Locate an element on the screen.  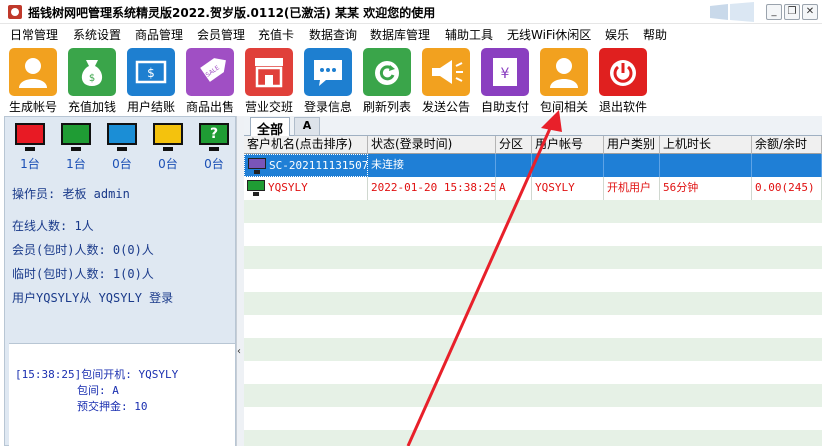
computer-online-icon is located at coordinates (256, 188).